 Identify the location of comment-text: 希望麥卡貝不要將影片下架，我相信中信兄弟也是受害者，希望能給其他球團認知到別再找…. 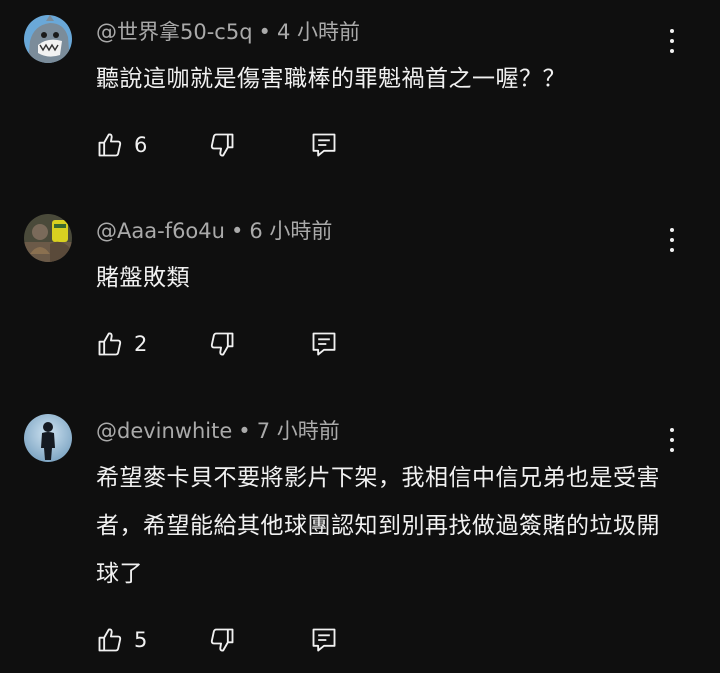
(378, 526).